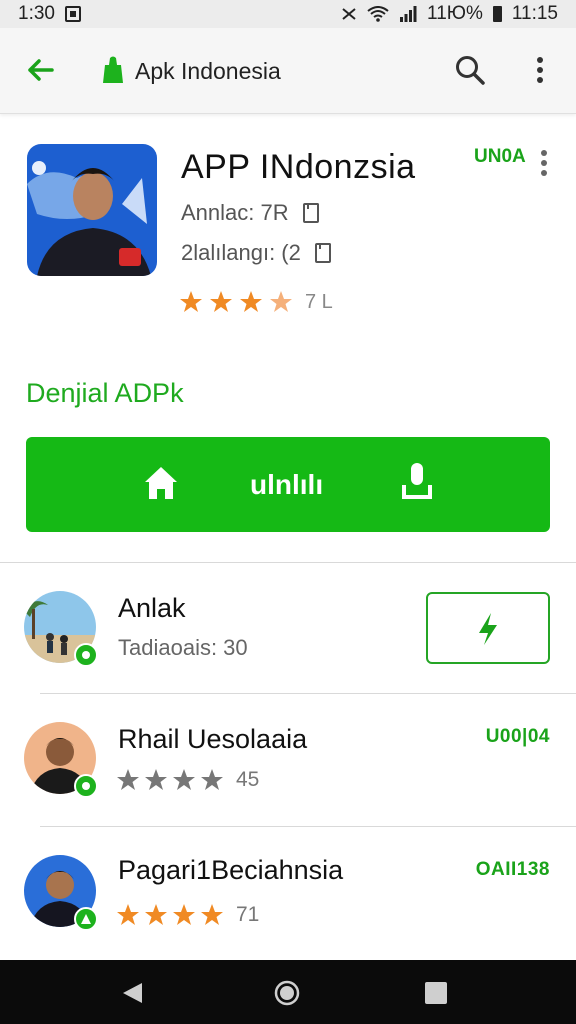 The height and width of the screenshot is (1024, 576). Describe the element at coordinates (40, 70) in the screenshot. I see `back-arrow-icon` at that location.